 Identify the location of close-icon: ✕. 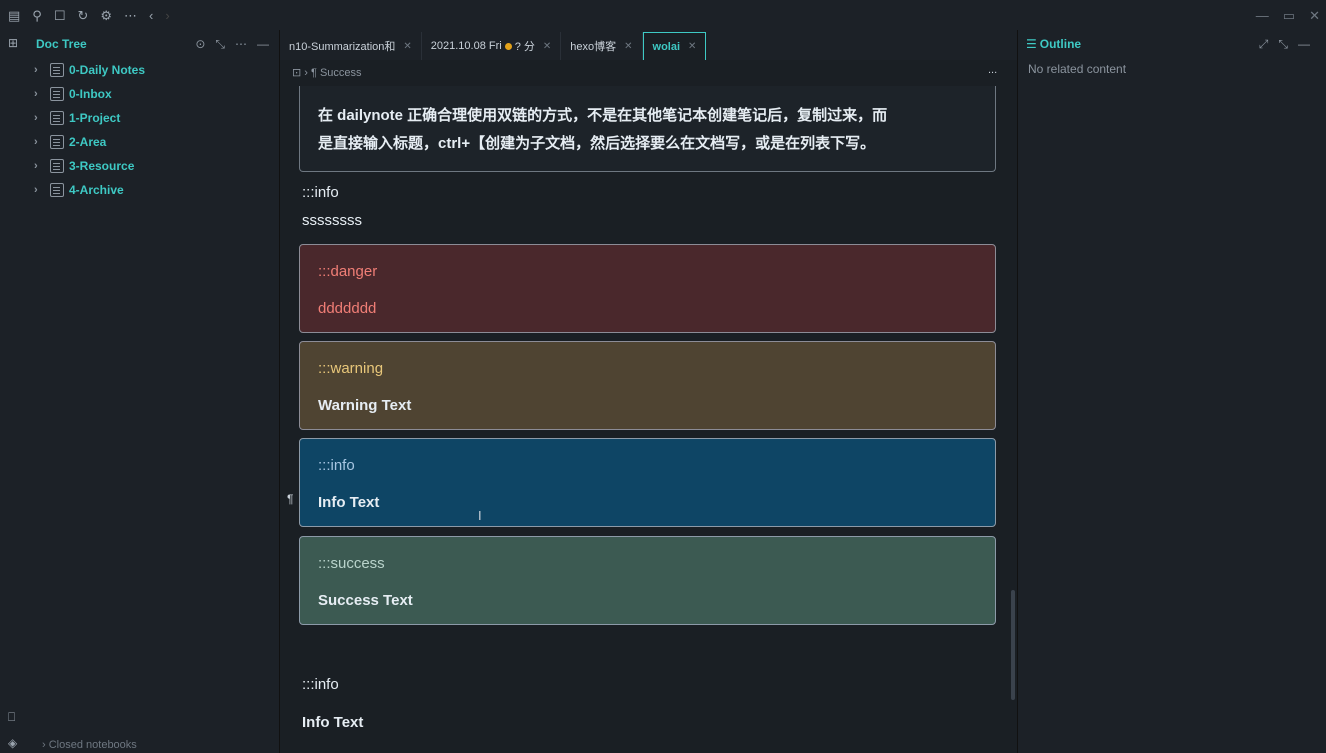
(1314, 16).